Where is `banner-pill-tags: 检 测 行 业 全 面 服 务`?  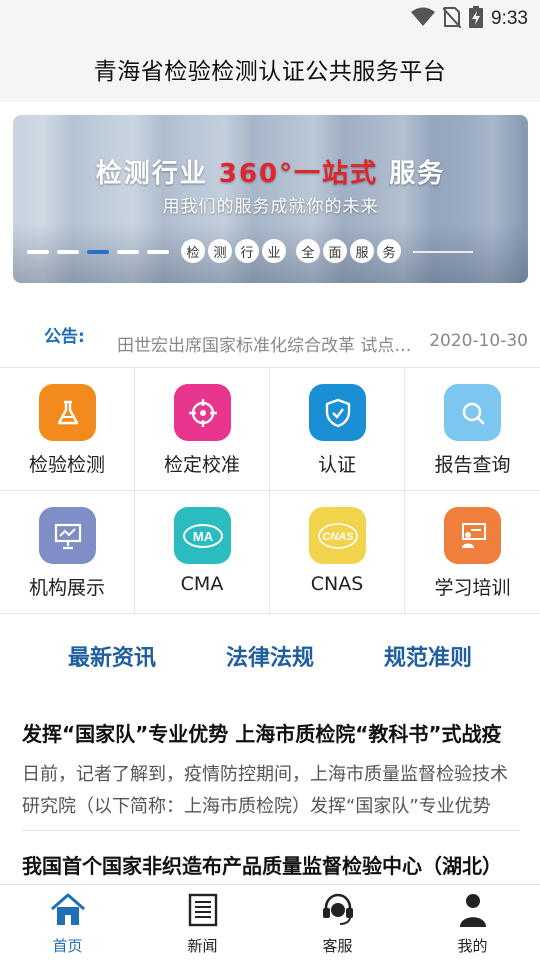
banner-pill-tags: 检 测 行 业 全 面 服 务 is located at coordinates (291, 251).